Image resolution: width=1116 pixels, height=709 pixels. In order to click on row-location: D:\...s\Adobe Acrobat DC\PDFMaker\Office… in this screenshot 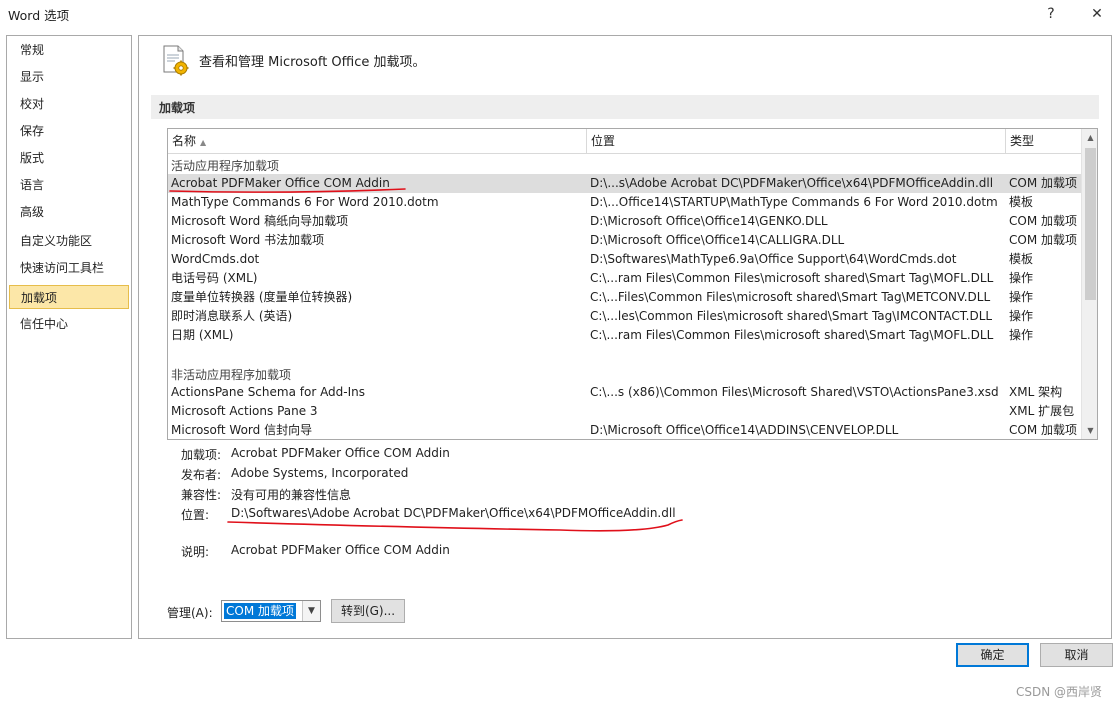, I will do `click(792, 183)`.